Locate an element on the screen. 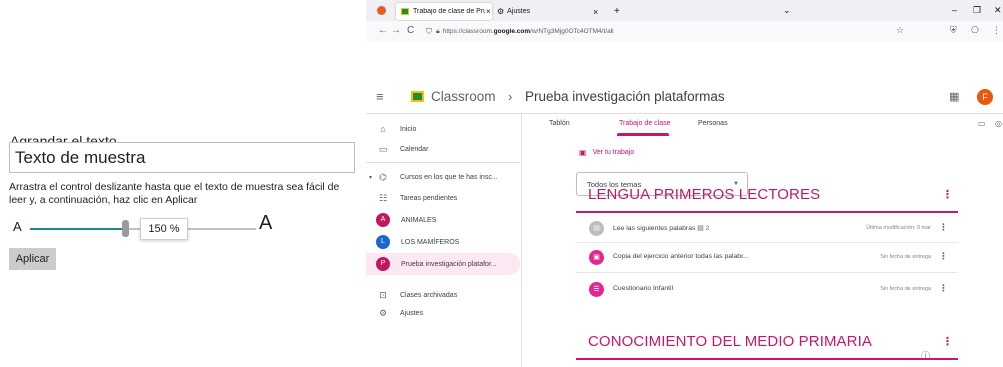 This screenshot has width=1003, height=367. sidebar-item-label: Inicio is located at coordinates (408, 129).